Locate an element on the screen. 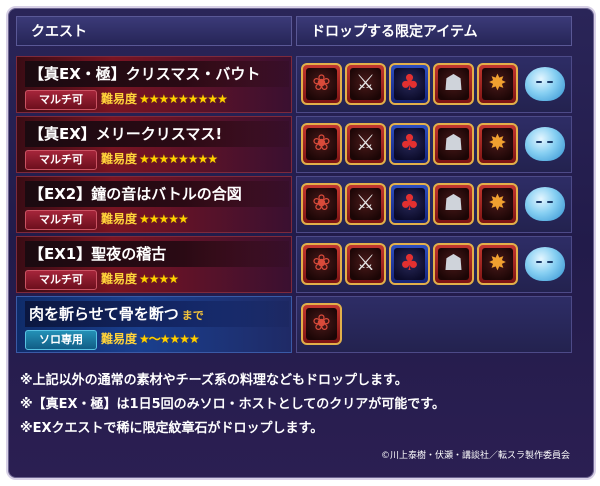  difficulty-stars: ★★★★★★★★ is located at coordinates (178, 159).